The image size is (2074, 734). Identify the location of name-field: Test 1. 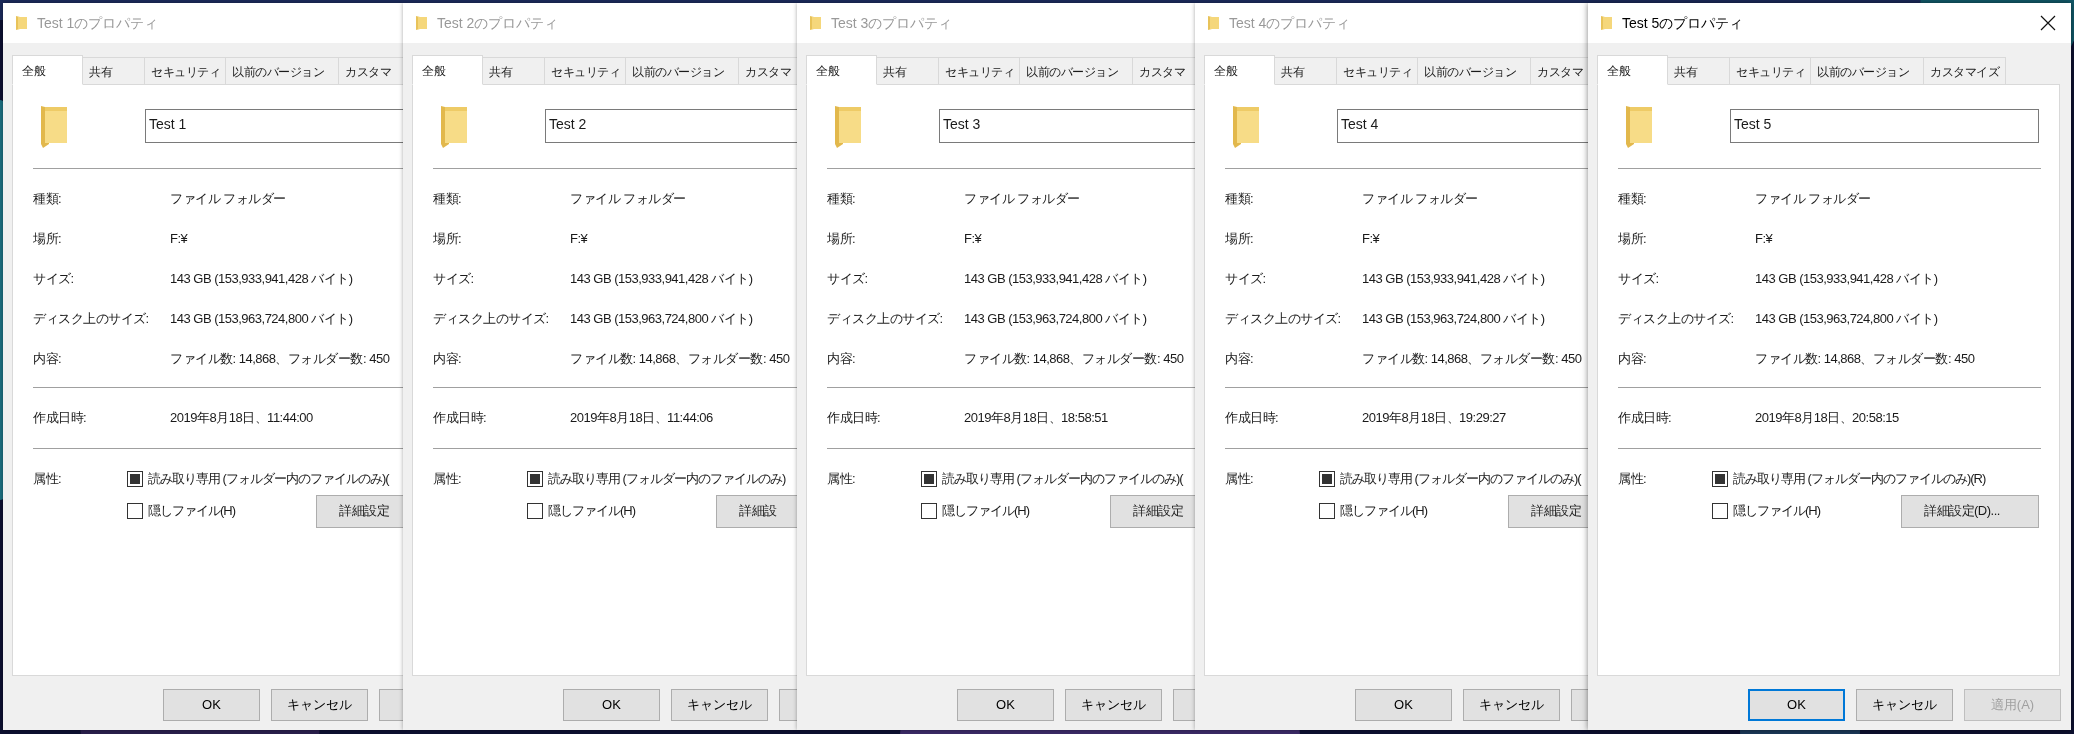
(274, 126).